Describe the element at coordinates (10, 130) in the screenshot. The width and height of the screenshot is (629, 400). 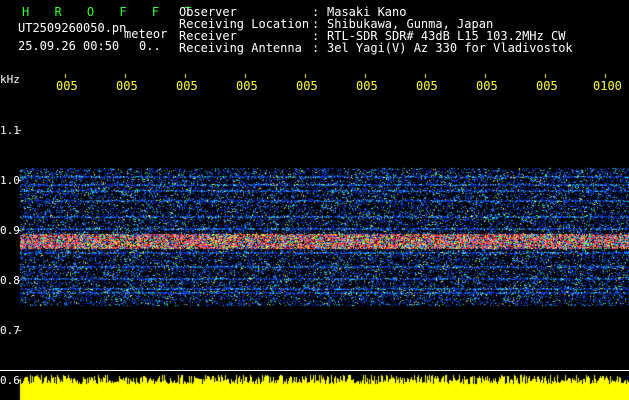
I see `y-tick: 1.1` at that location.